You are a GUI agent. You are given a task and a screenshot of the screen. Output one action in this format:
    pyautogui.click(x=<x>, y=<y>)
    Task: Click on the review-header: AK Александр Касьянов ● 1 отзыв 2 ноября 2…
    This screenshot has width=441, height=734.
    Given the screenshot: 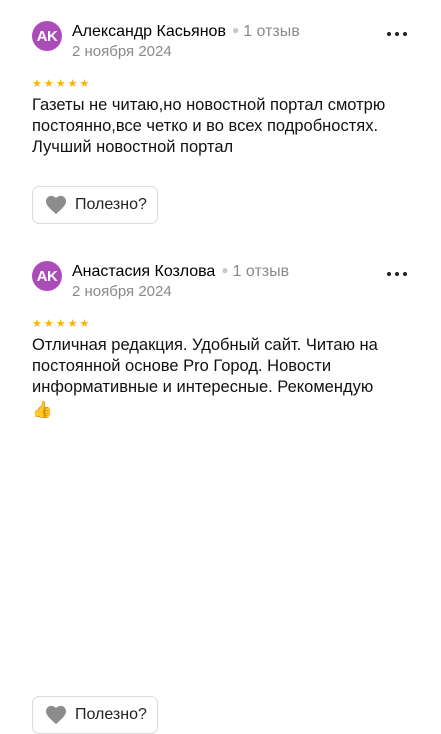 What is the action you would take?
    pyautogui.click(x=236, y=43)
    